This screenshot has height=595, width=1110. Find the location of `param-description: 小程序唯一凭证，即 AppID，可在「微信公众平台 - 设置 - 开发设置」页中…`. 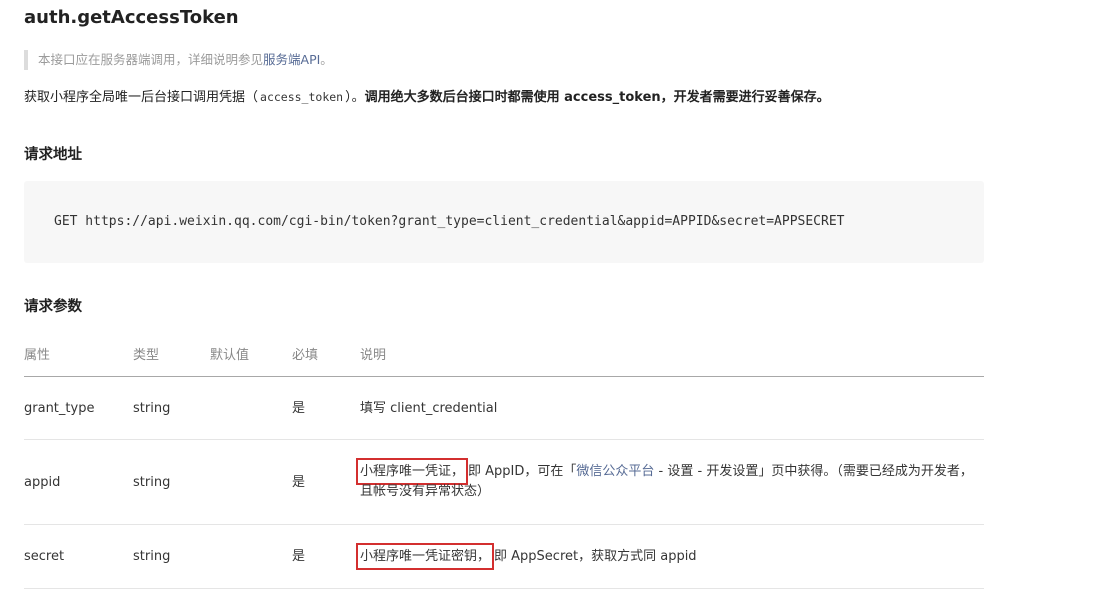

param-description: 小程序唯一凭证，即 AppID，可在「微信公众平台 - 设置 - 开发设置」页中… is located at coordinates (670, 480).